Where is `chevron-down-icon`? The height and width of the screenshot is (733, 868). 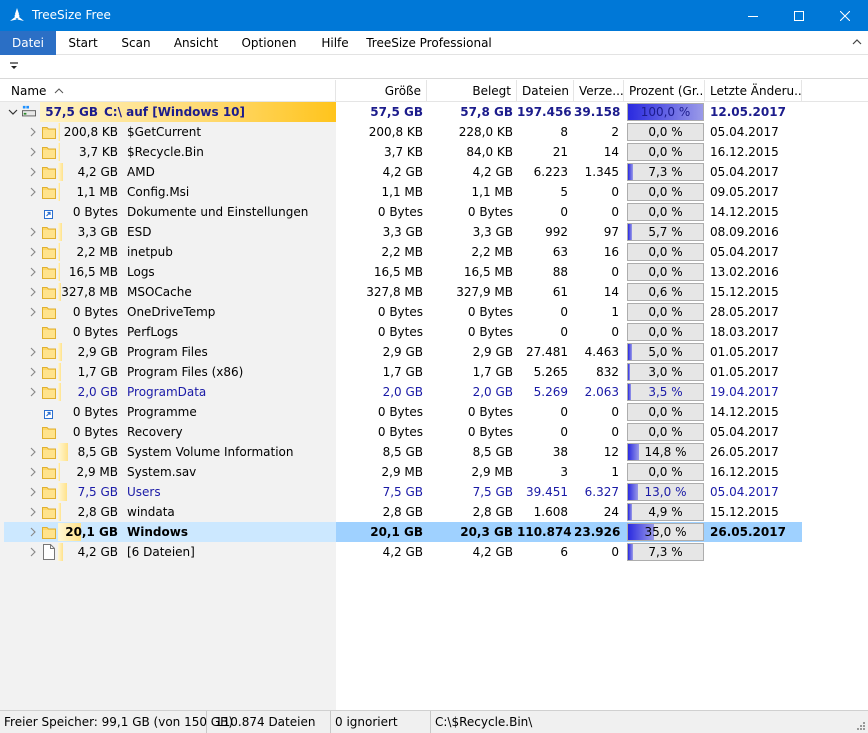
chevron-down-icon is located at coordinates (13, 112).